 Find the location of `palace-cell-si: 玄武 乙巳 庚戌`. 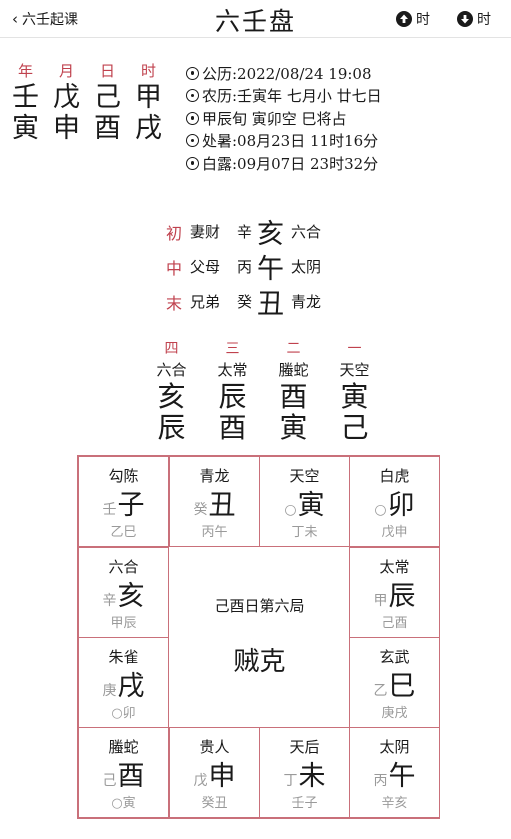

palace-cell-si: 玄武 乙巳 庚戌 is located at coordinates (394, 682).